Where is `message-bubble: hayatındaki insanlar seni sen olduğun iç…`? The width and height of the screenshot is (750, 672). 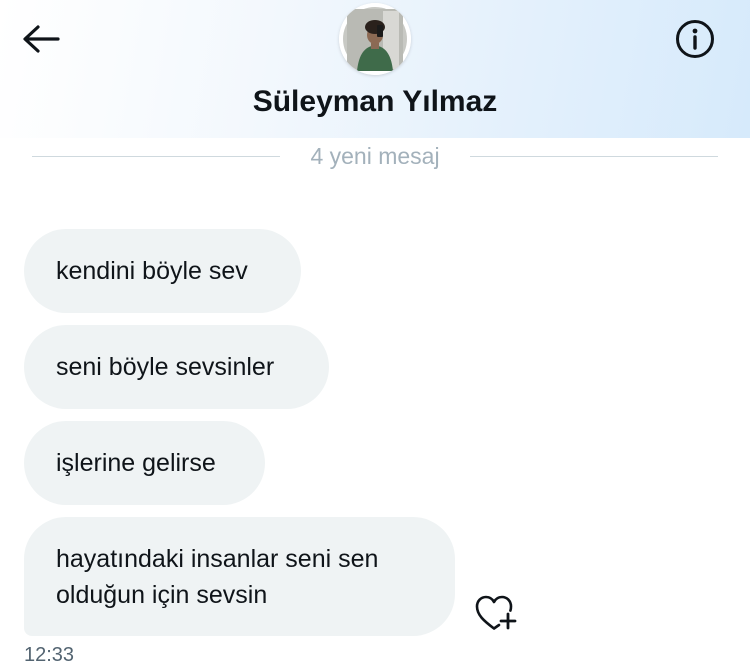 message-bubble: hayatındaki insanlar seni sen olduğun iç… is located at coordinates (239, 576).